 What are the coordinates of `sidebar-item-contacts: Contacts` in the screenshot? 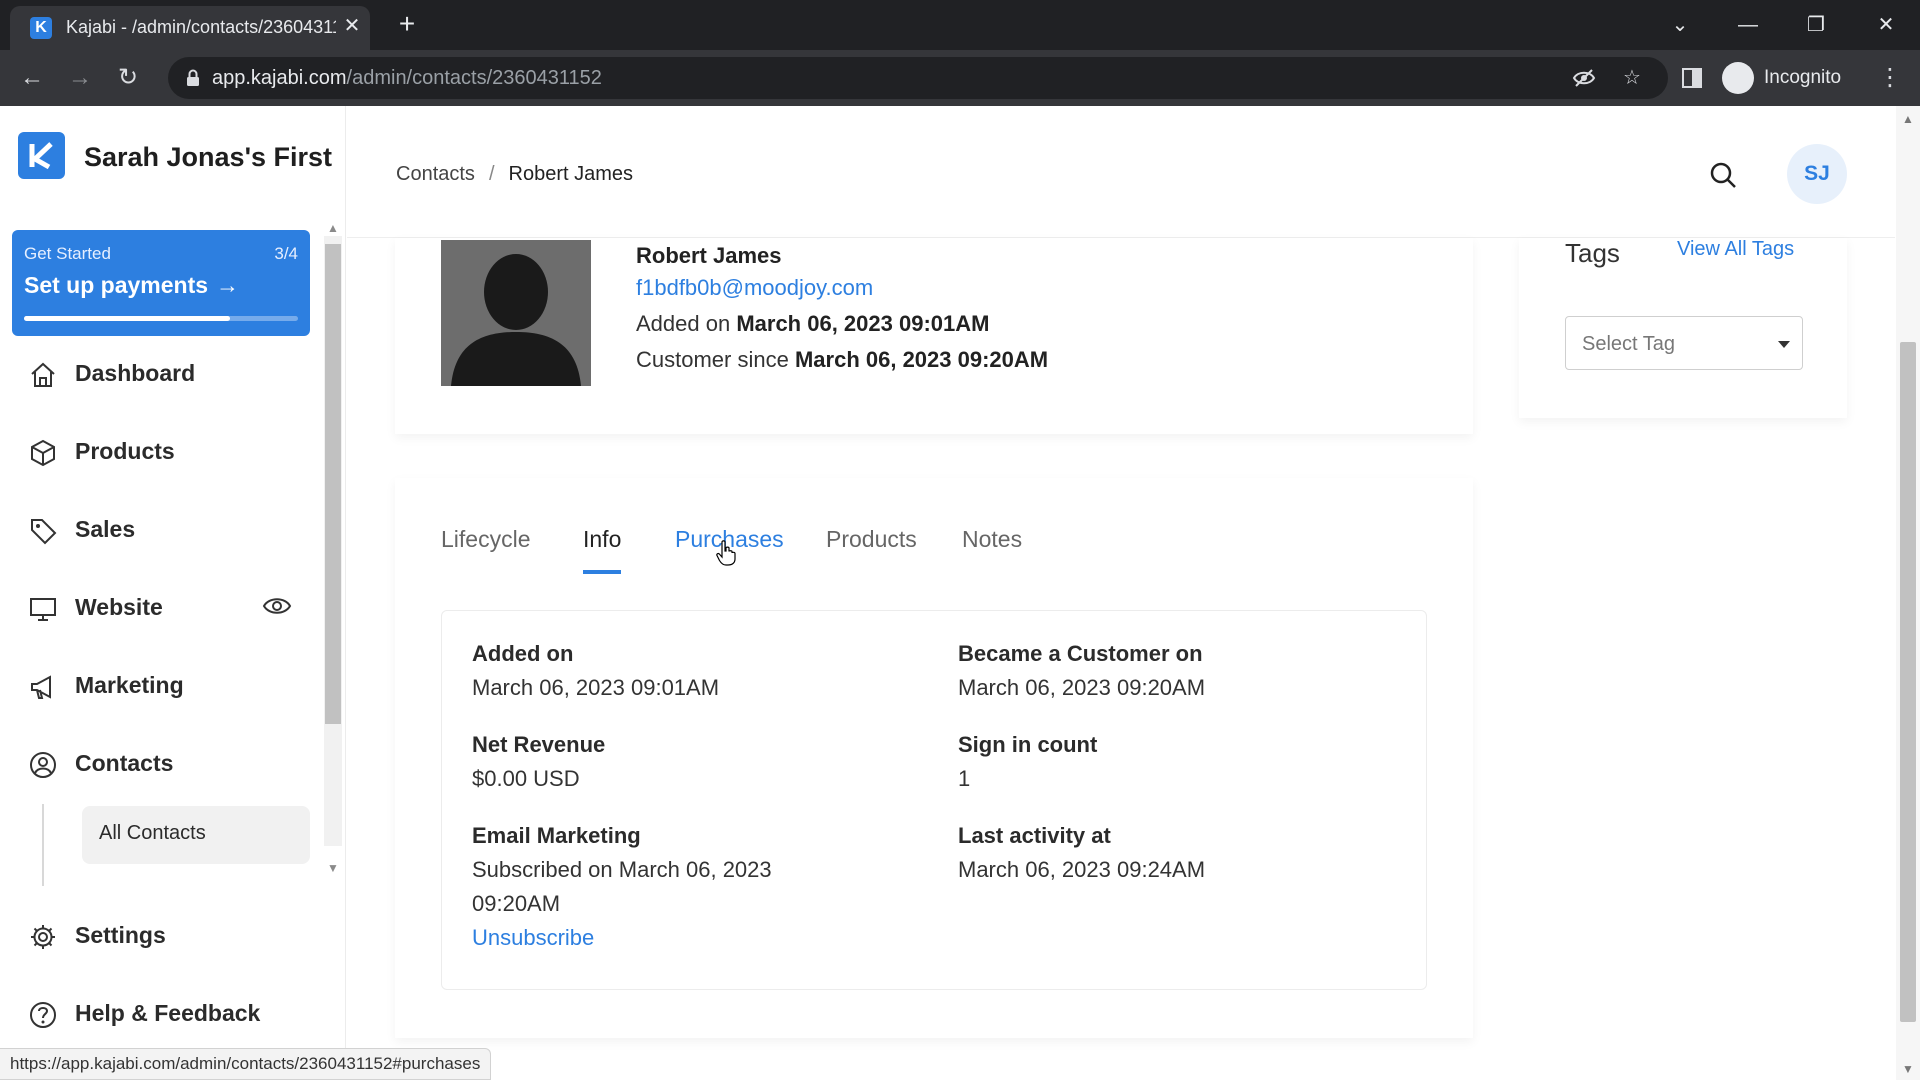 It's located at (168, 764).